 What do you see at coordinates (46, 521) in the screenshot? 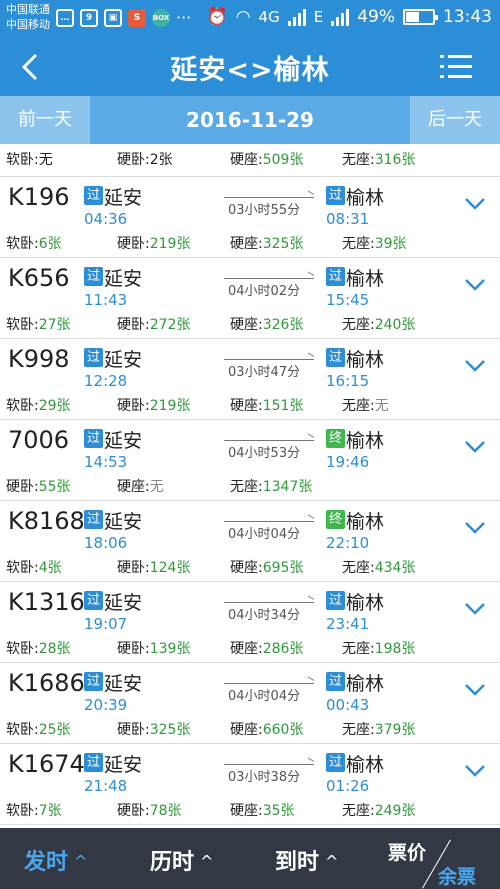
I see `train-number: K8168` at bounding box center [46, 521].